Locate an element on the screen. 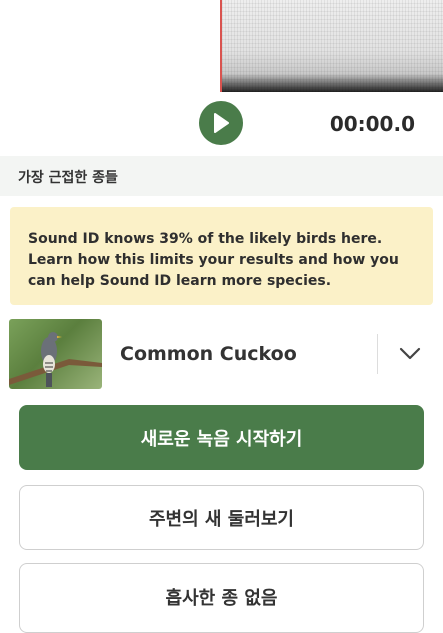 This screenshot has width=443, height=633. play-icon is located at coordinates (221, 123).